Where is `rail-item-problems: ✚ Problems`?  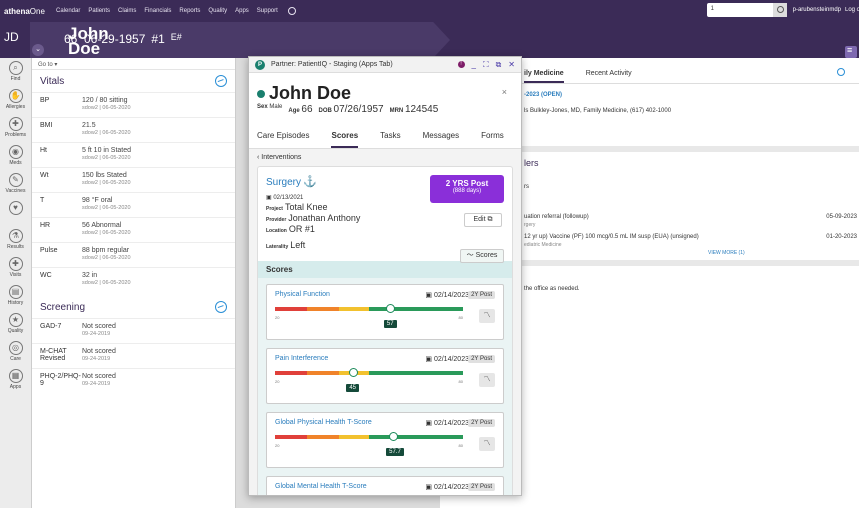 rail-item-problems: ✚ Problems is located at coordinates (15, 128).